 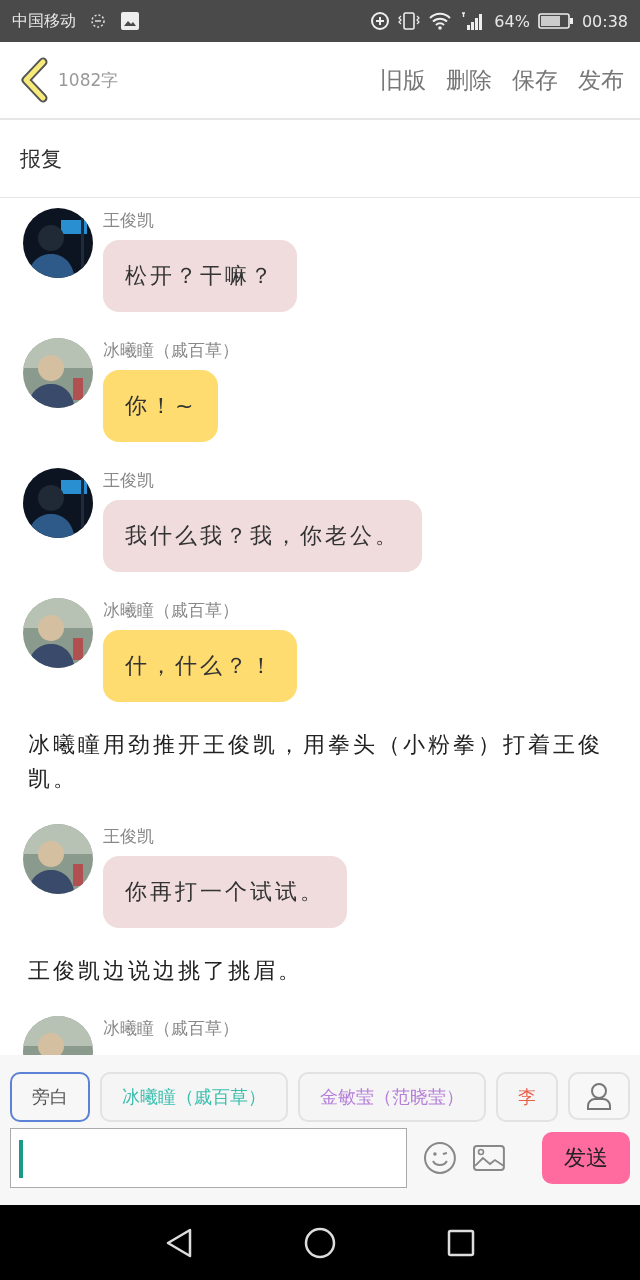 I want to click on narration-text: 王俊凯边说边挑了挑眉。, so click(x=166, y=971).